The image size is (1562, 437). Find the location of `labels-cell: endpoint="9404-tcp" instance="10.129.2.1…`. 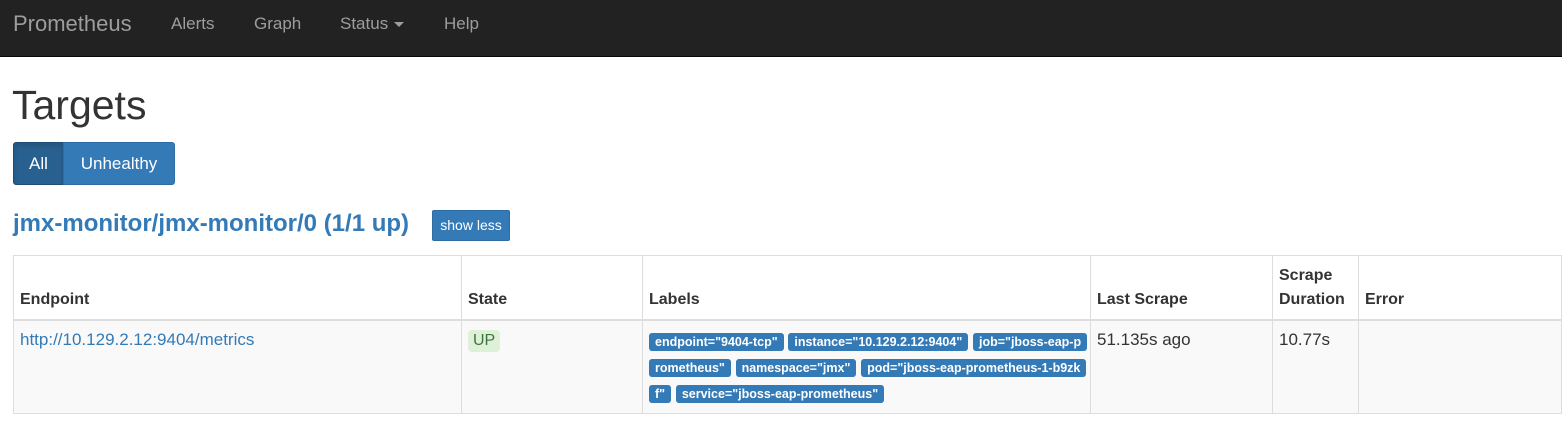

labels-cell: endpoint="9404-tcp" instance="10.129.2.1… is located at coordinates (866, 366).